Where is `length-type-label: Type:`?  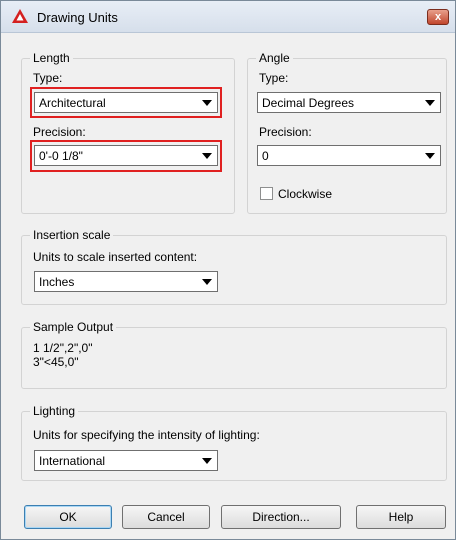
length-type-label: Type: is located at coordinates (48, 78).